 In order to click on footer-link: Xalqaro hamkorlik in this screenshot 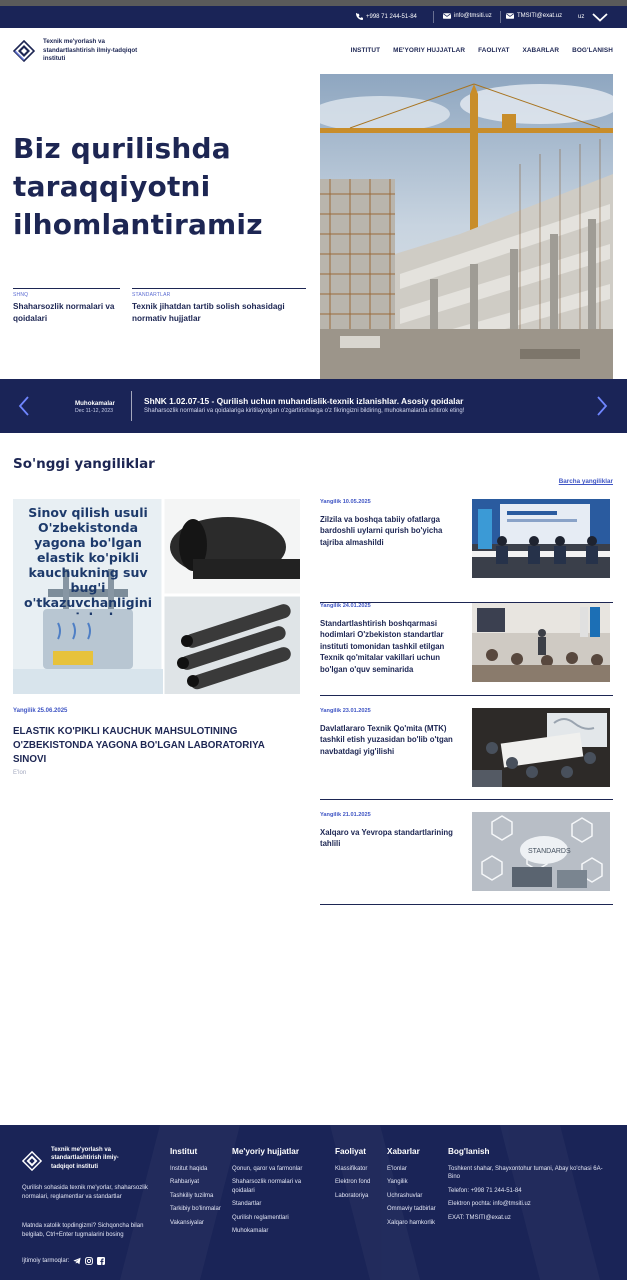, I will do `click(412, 1223)`.